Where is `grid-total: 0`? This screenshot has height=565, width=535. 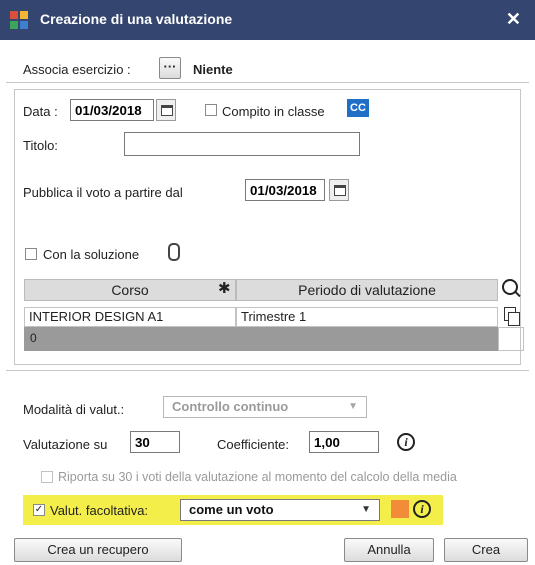 grid-total: 0 is located at coordinates (33, 338).